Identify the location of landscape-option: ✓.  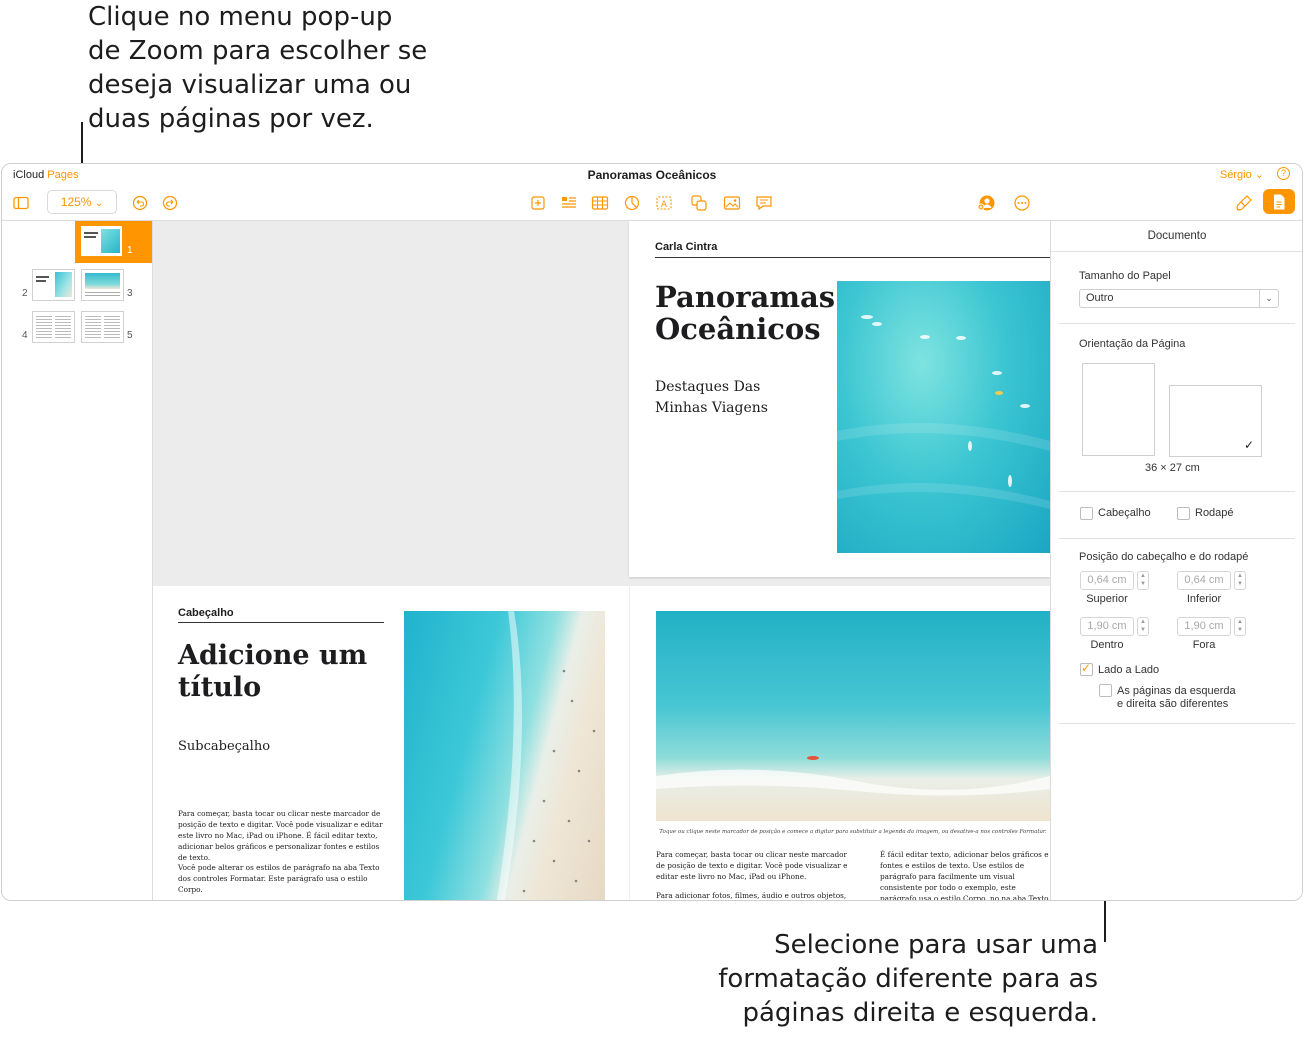
(1215, 421).